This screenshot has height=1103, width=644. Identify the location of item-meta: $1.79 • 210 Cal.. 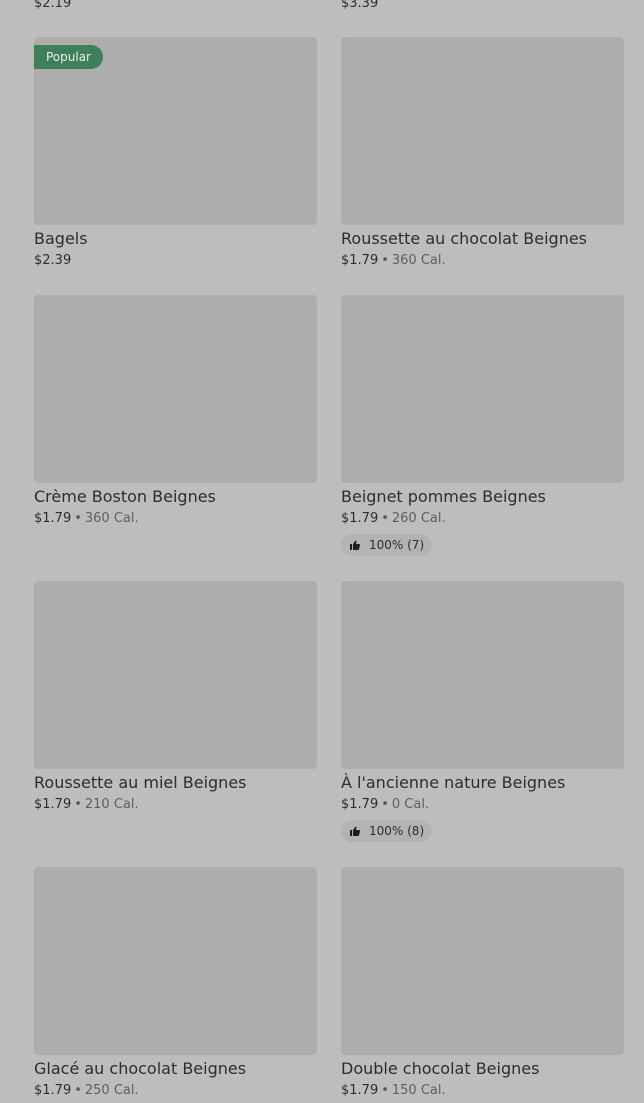
(175, 805).